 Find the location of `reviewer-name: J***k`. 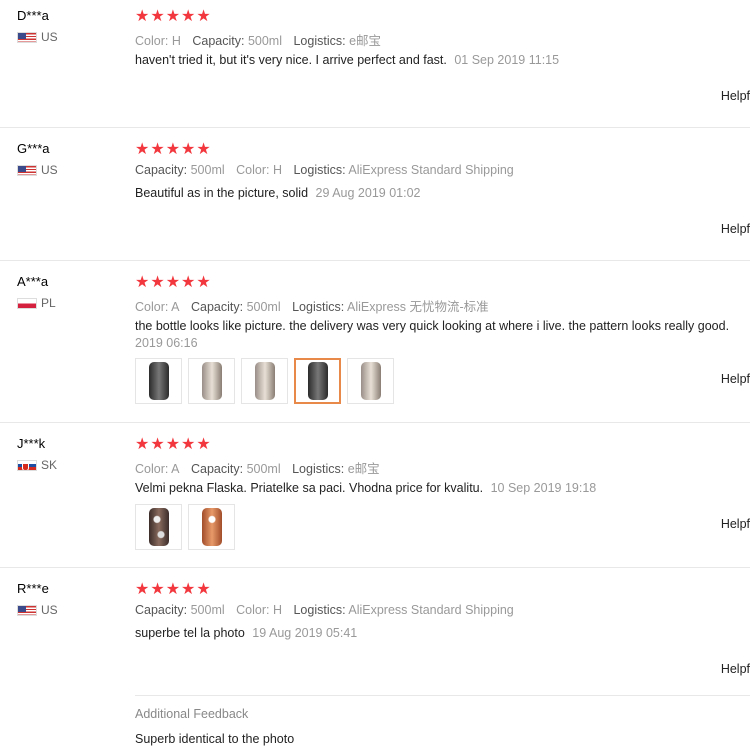

reviewer-name: J***k is located at coordinates (31, 443).